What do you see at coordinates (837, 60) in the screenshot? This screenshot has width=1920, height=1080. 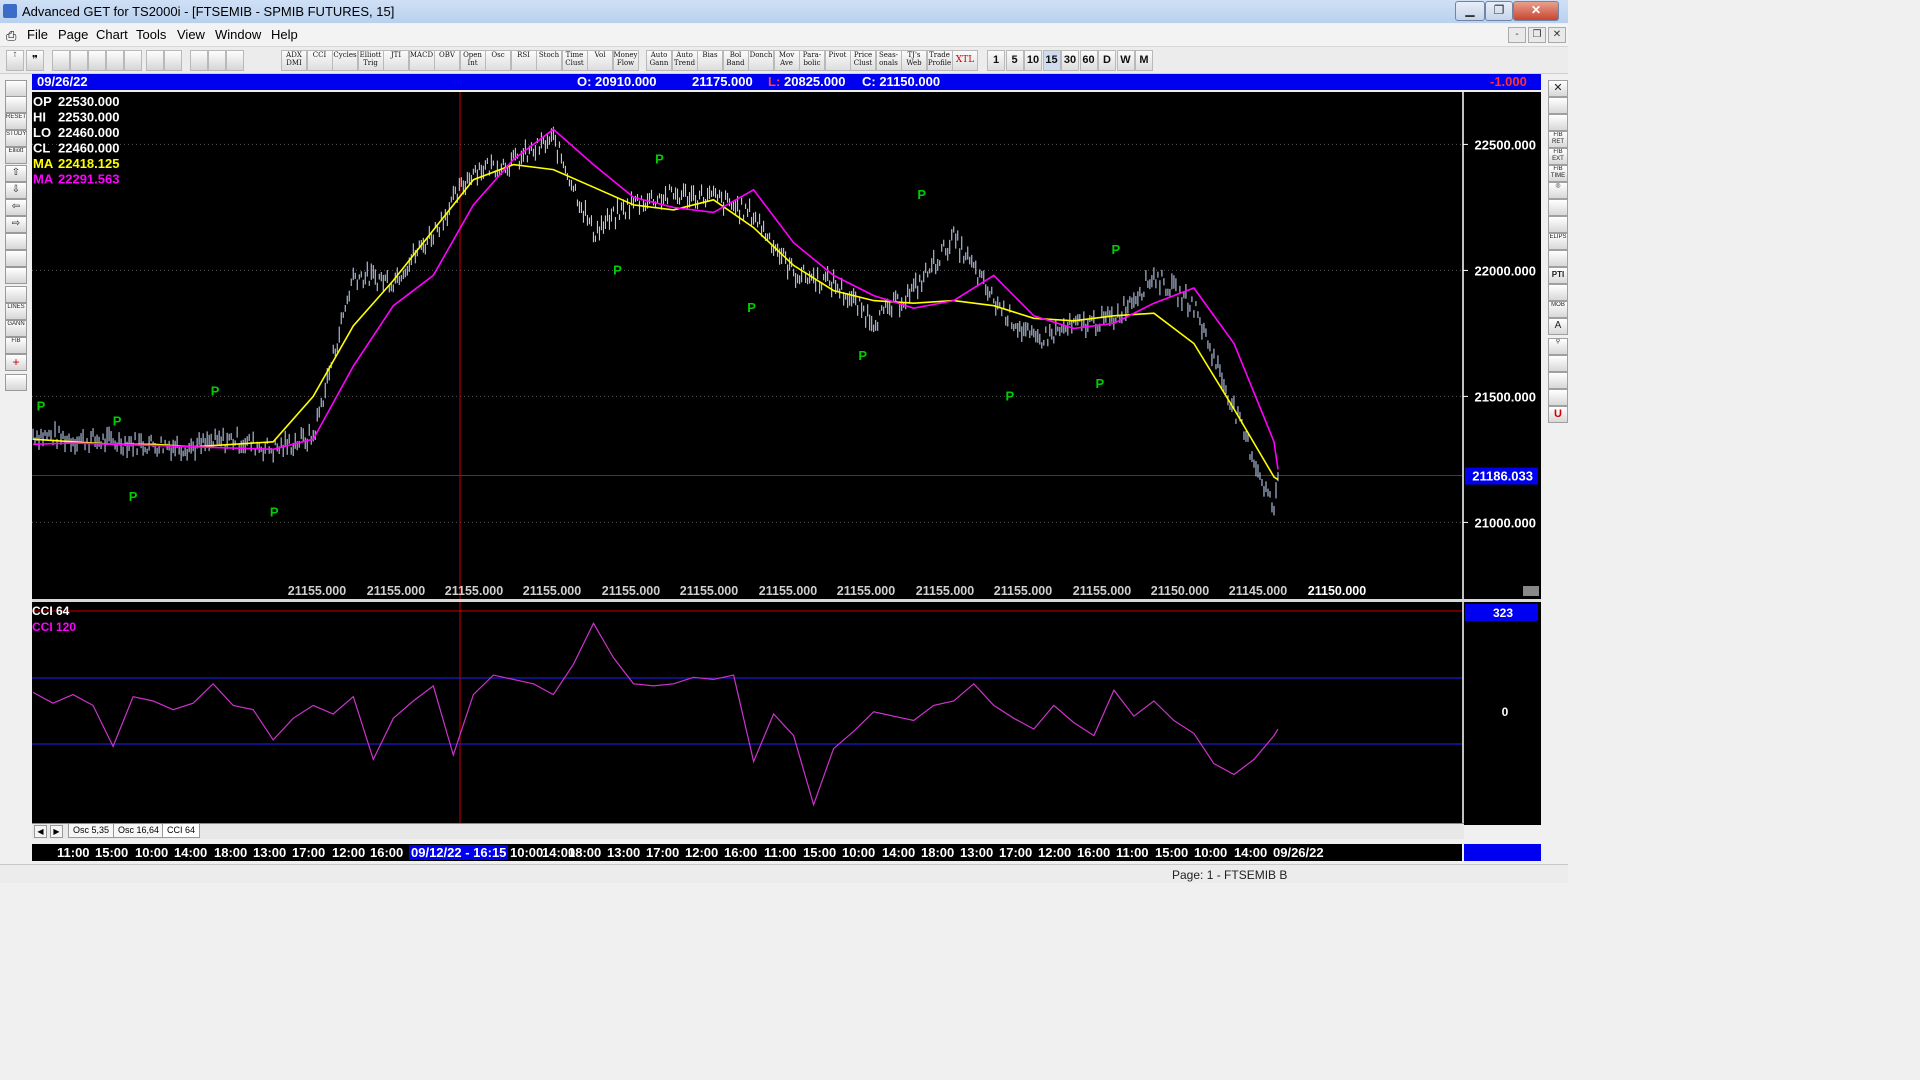 I see `study-button-pivot: Pivot` at bounding box center [837, 60].